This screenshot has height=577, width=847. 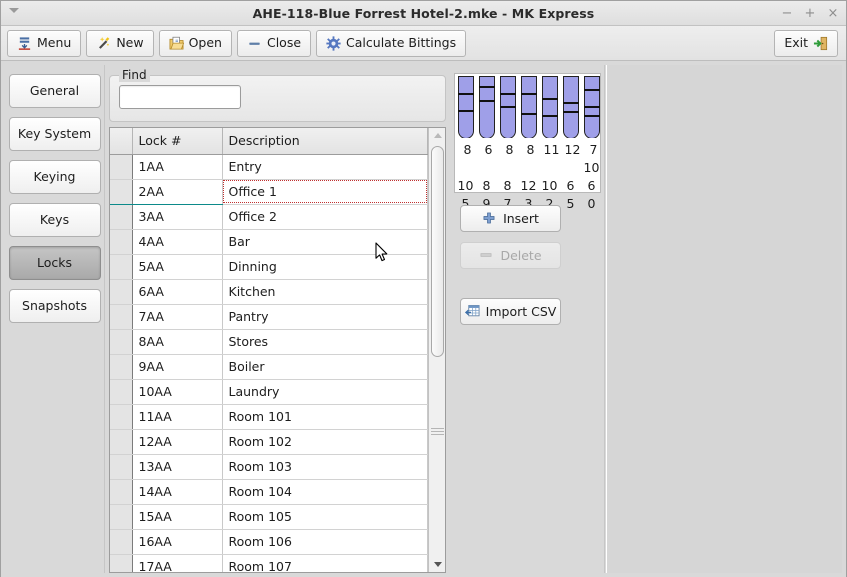 I want to click on cell-description: Kitchen, so click(x=325, y=292).